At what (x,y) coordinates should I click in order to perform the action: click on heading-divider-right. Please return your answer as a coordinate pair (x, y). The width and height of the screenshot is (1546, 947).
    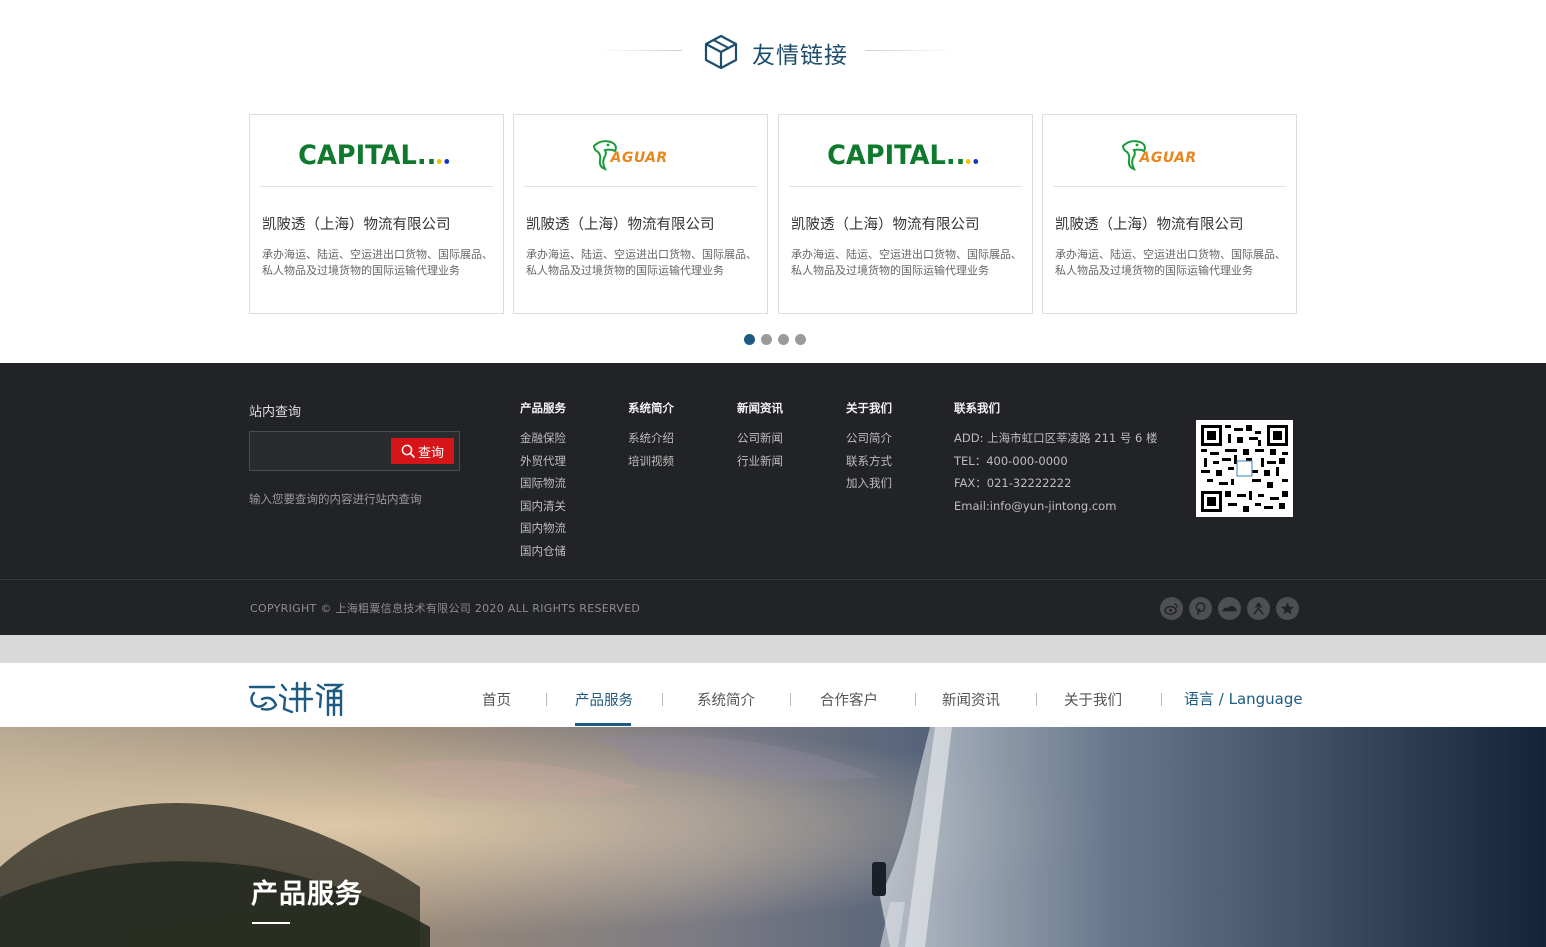
    Looking at the image, I should click on (910, 50).